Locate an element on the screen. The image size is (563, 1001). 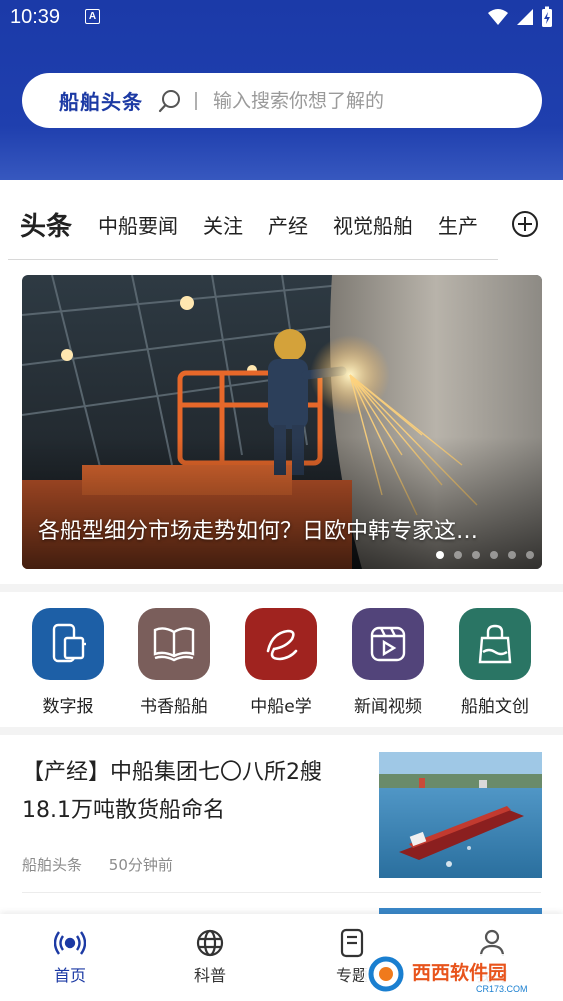
quick-link-label: 船舶文创 is located at coordinates (495, 707).